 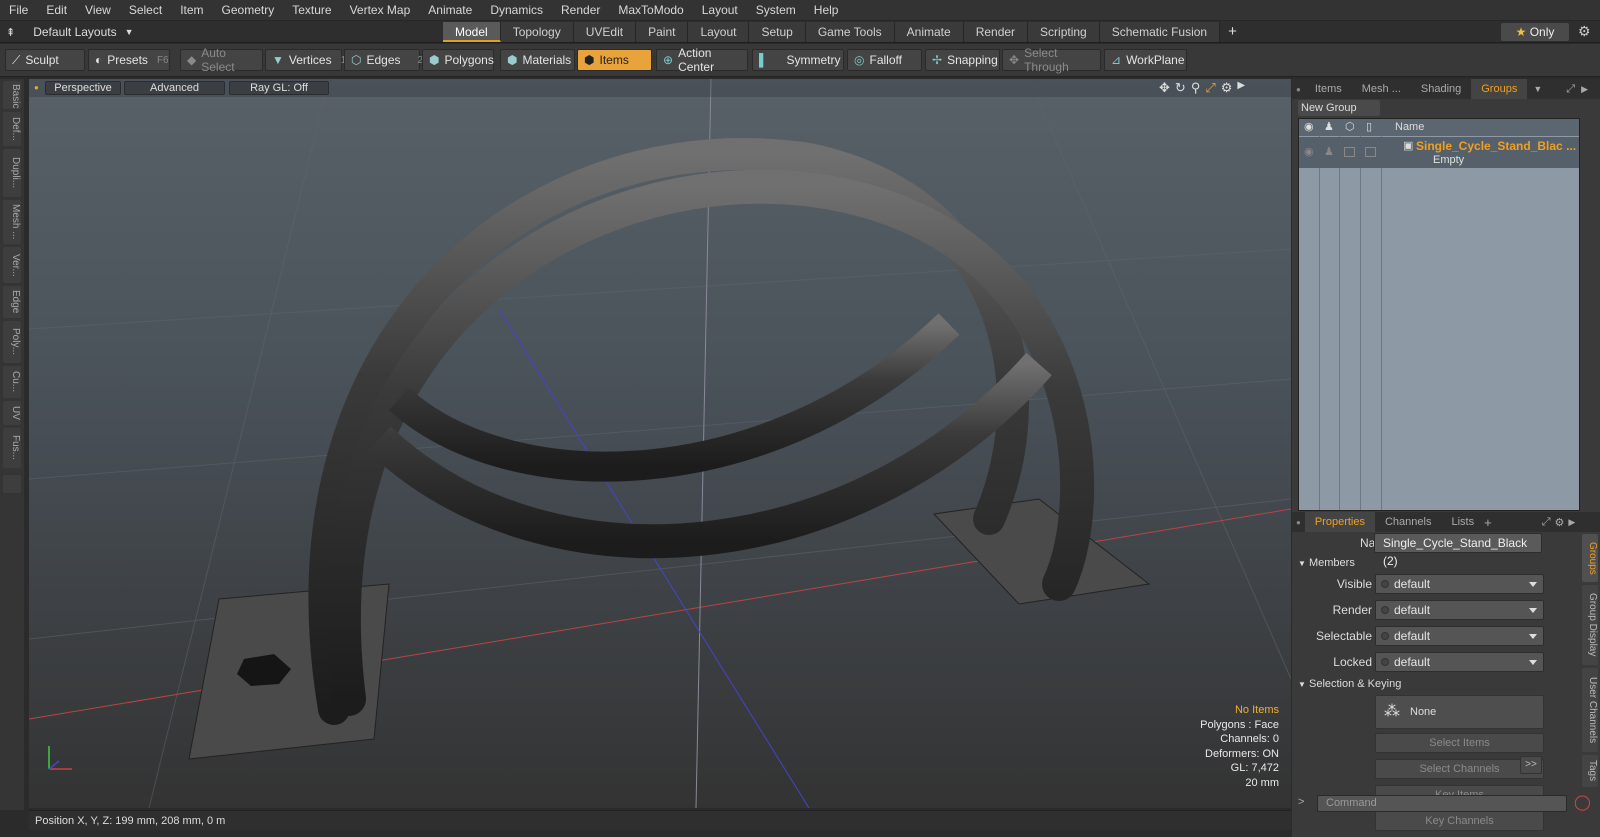 I want to click on tab-scripting: Scripting, so click(x=1064, y=32).